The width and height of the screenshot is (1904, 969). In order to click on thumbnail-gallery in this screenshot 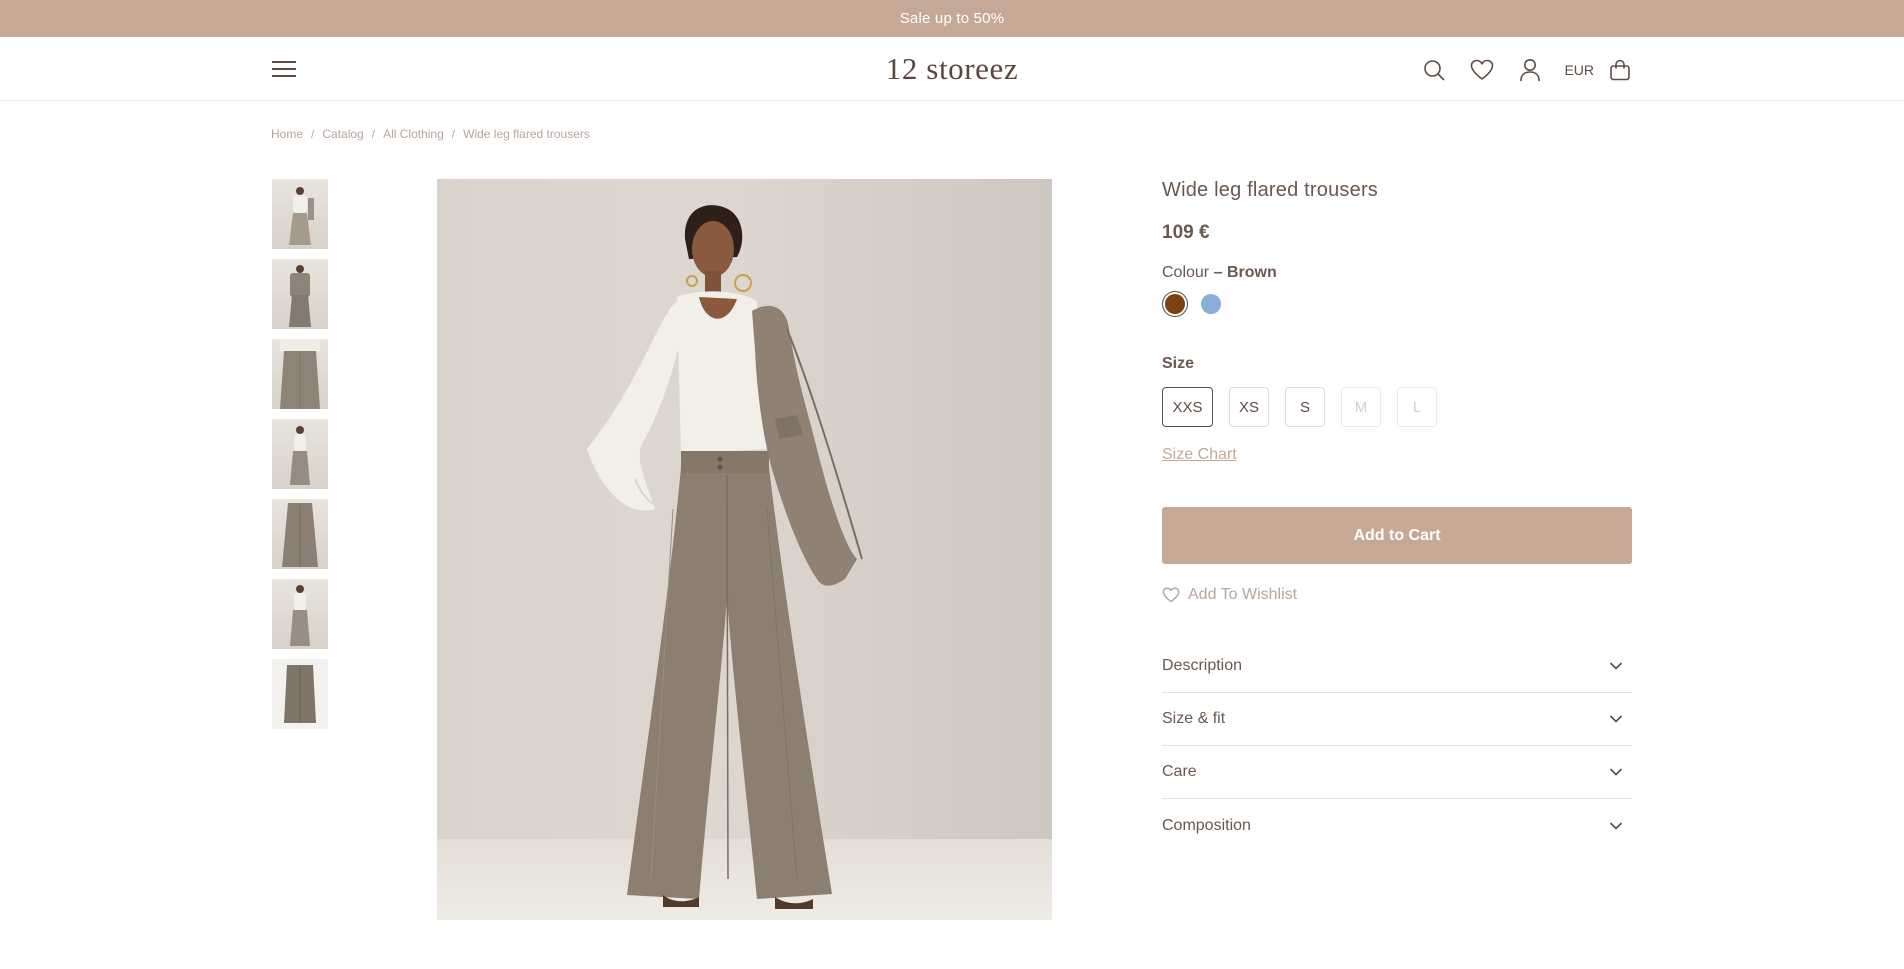, I will do `click(300, 459)`.